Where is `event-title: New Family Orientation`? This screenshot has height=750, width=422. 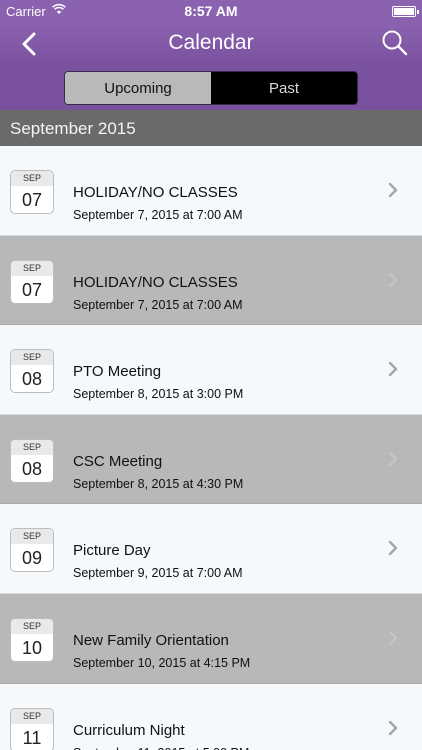
event-title: New Family Orientation is located at coordinates (151, 640).